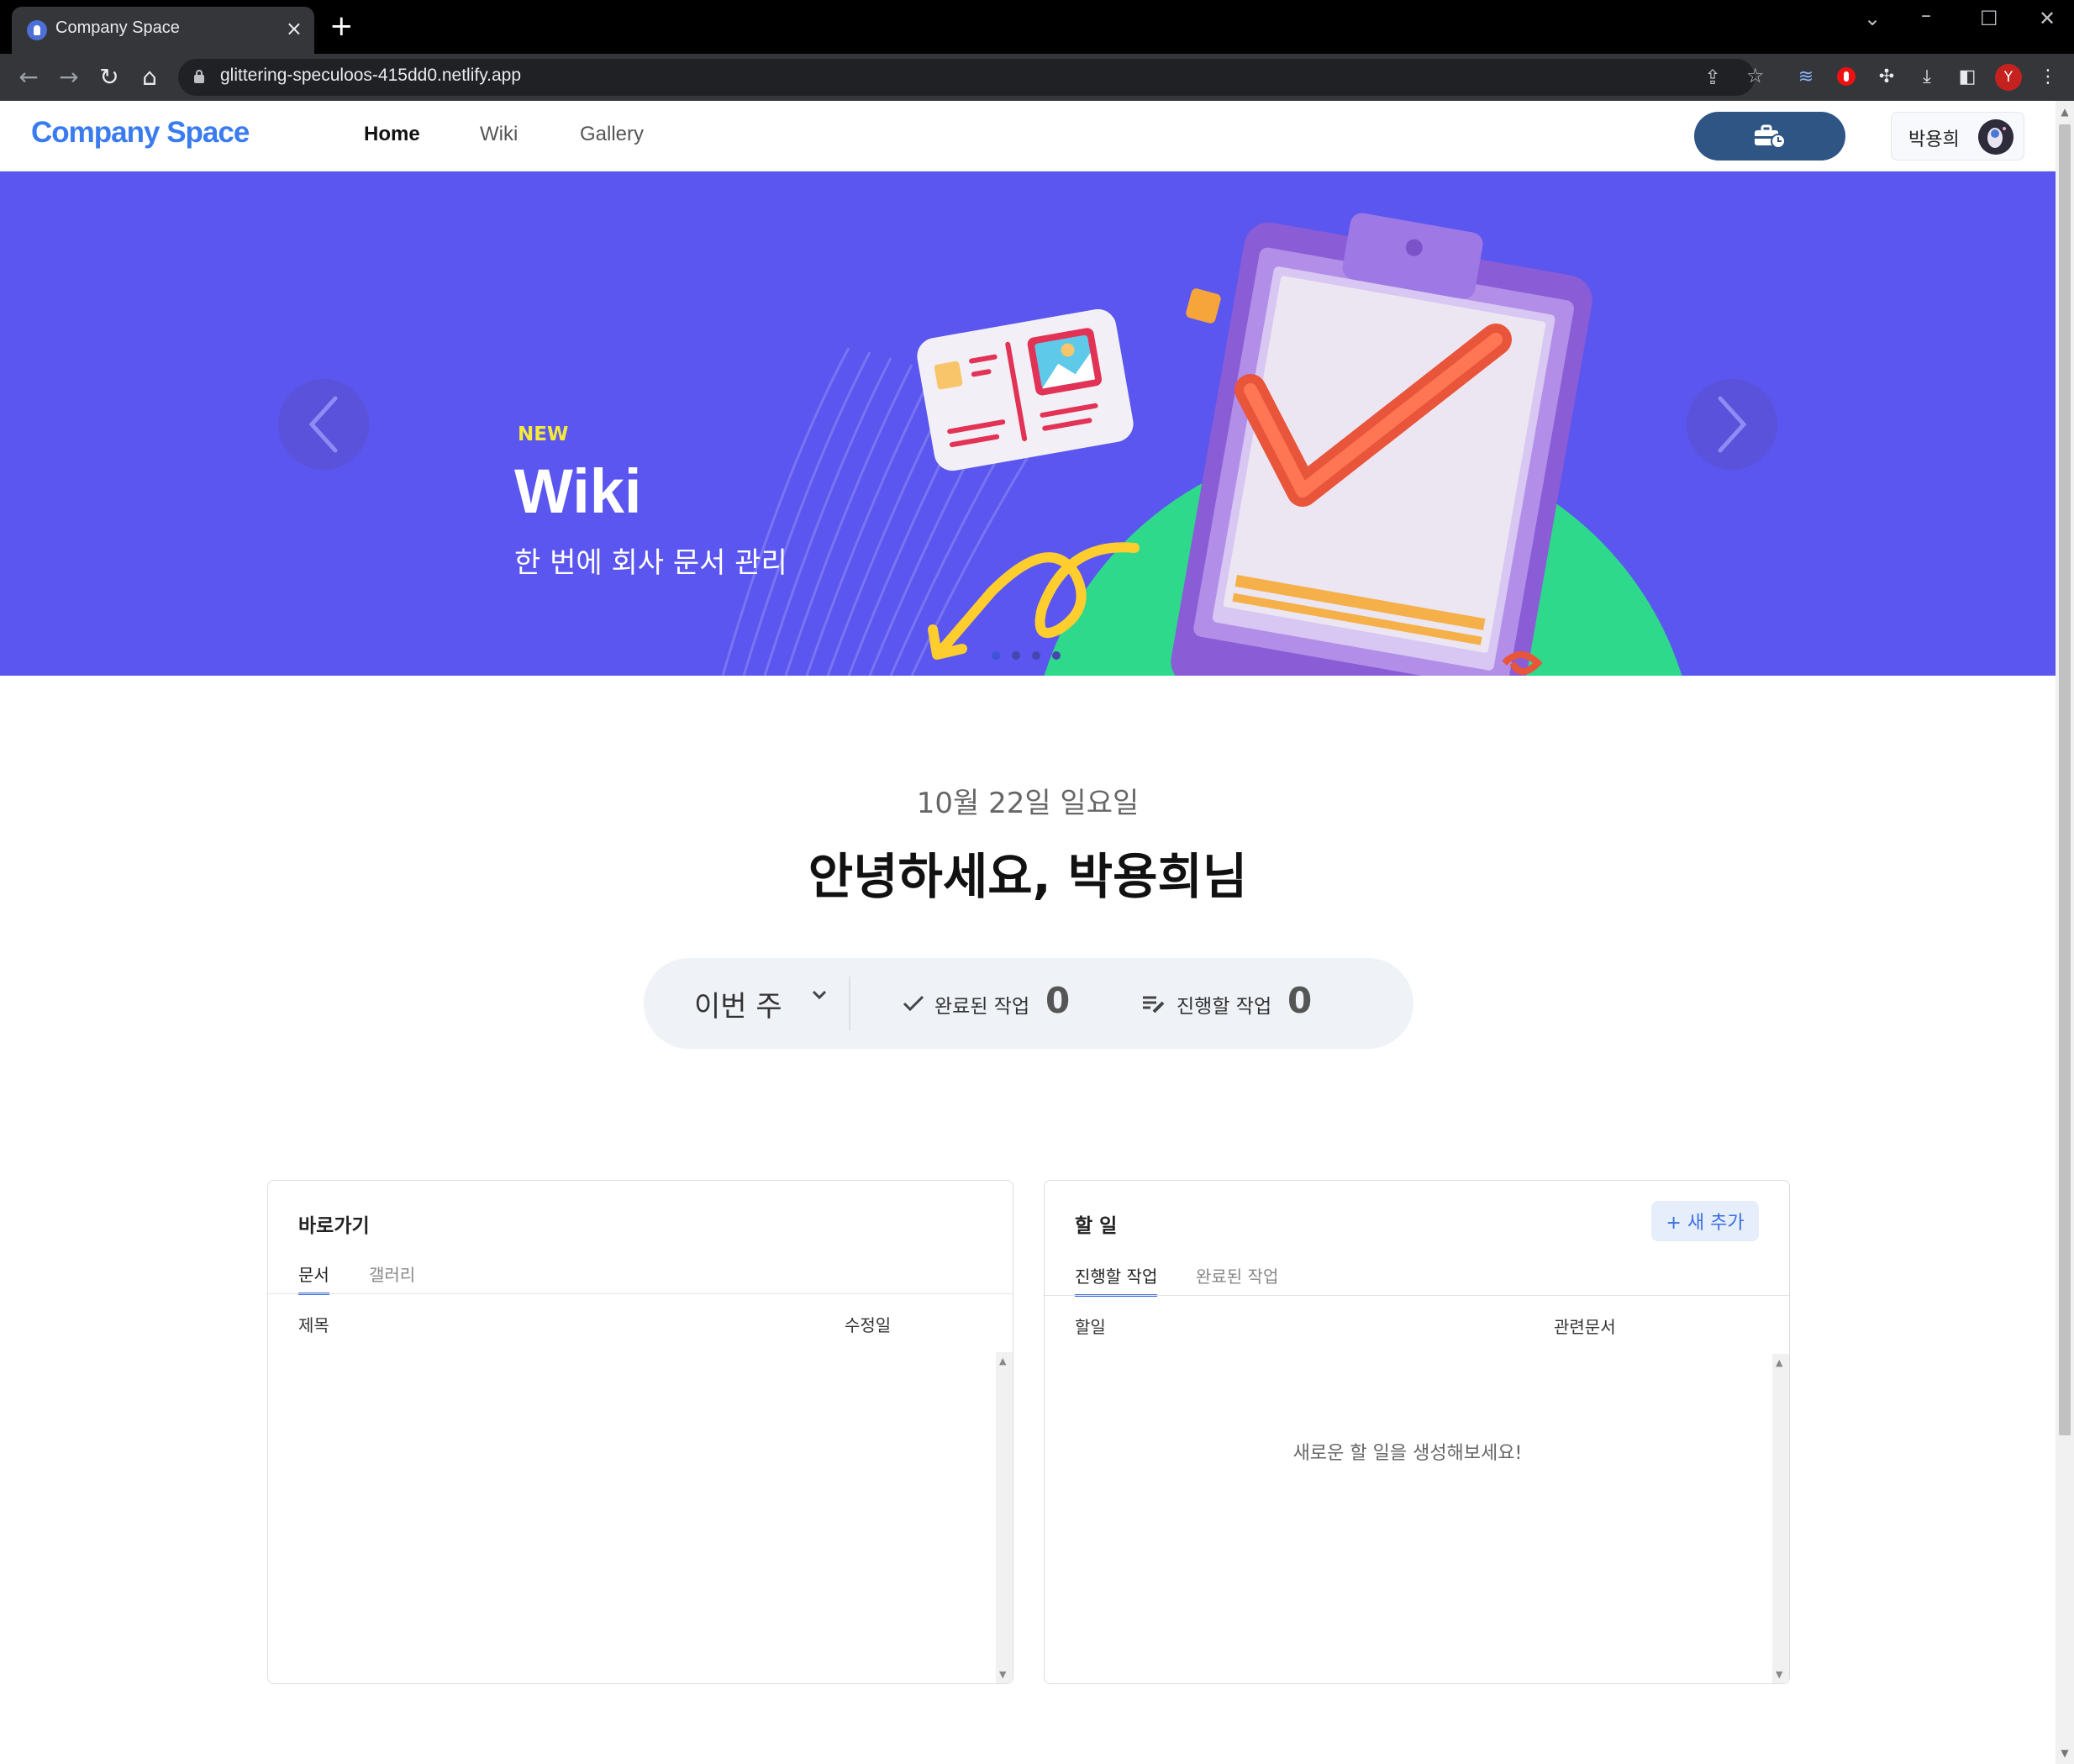 Image resolution: width=2074 pixels, height=1764 pixels. What do you see at coordinates (1872, 18) in the screenshot?
I see `tab-search-icon: ⌄` at bounding box center [1872, 18].